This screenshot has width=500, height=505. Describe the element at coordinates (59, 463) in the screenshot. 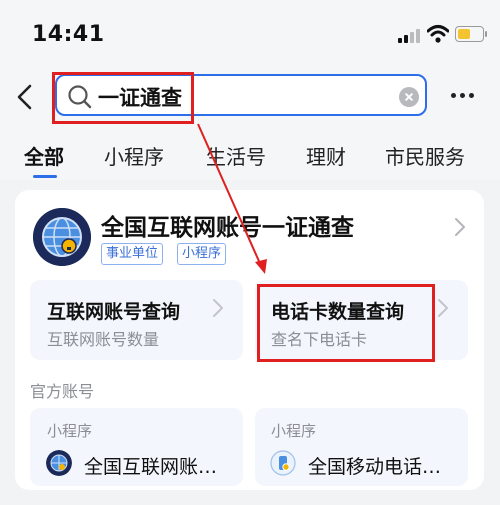

I see `globe-logo-icon` at that location.